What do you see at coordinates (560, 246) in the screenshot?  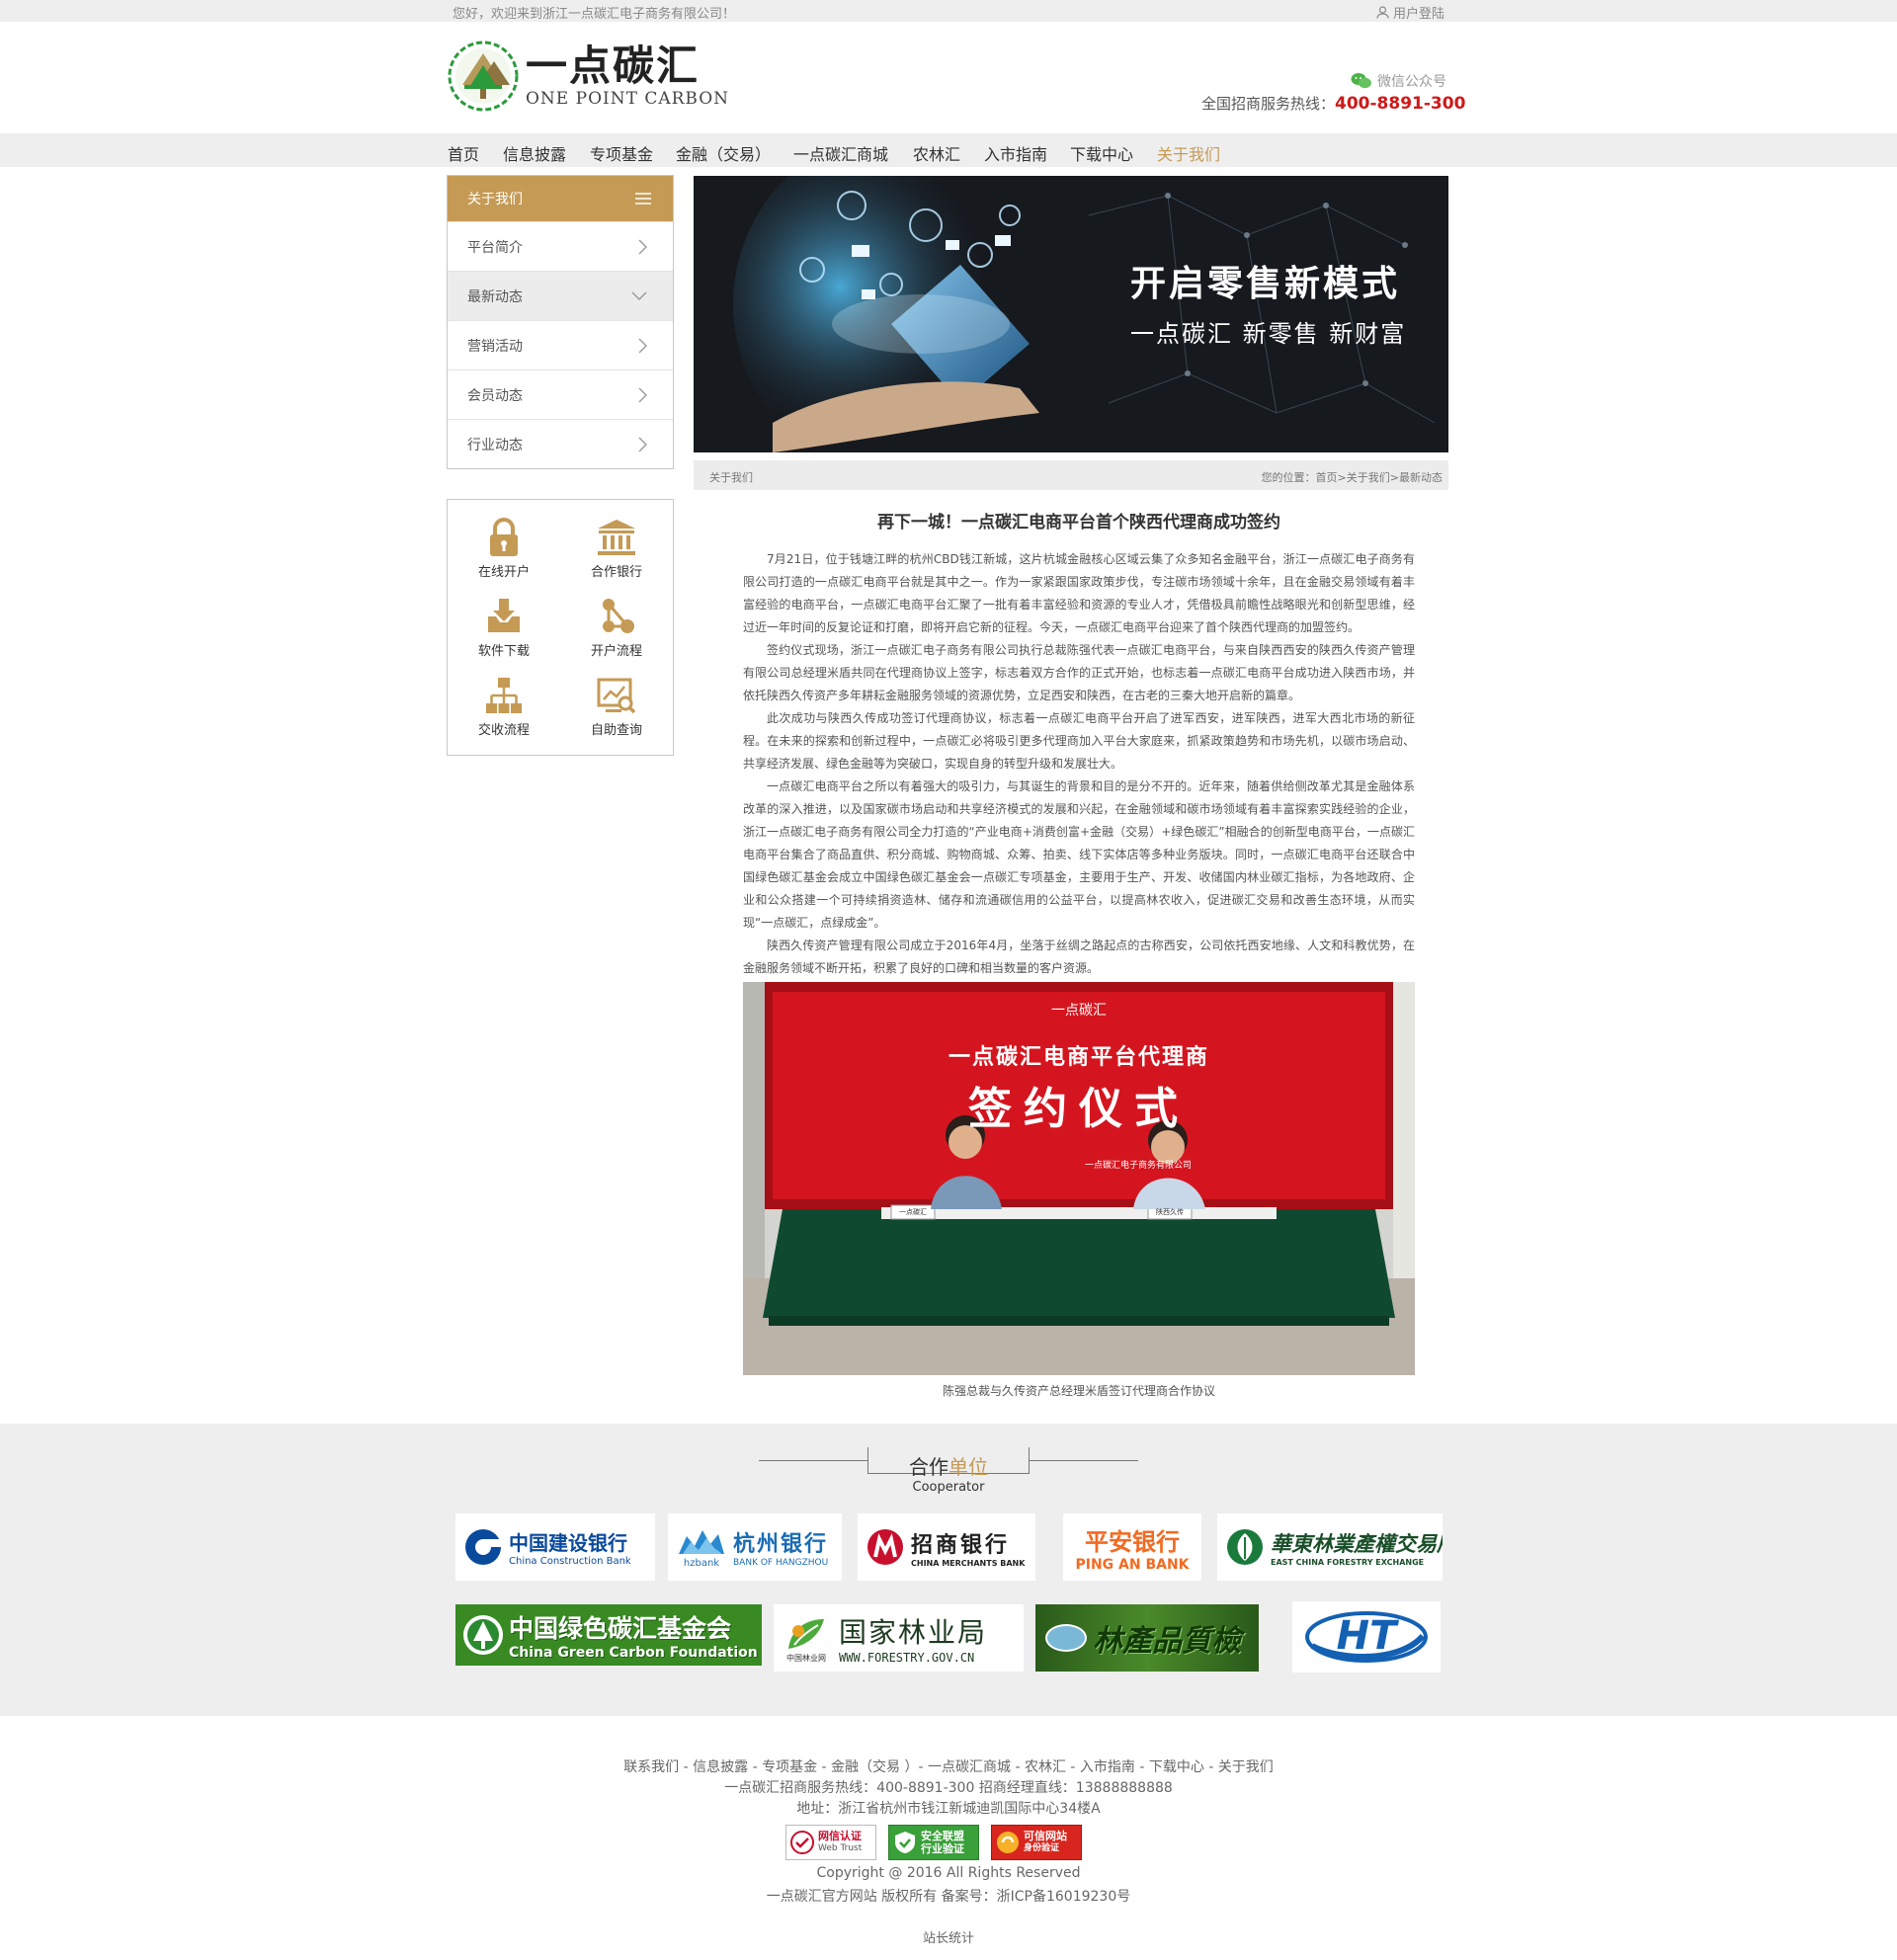 I see `sidebar-item-intro: 平台简介` at bounding box center [560, 246].